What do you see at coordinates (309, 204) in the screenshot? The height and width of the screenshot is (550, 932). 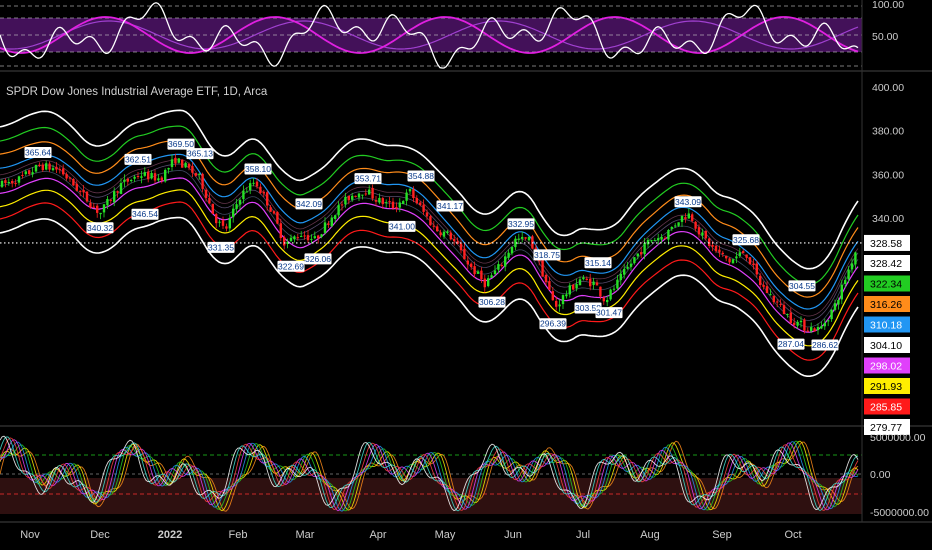 I see `price-callout-text: 342.09` at bounding box center [309, 204].